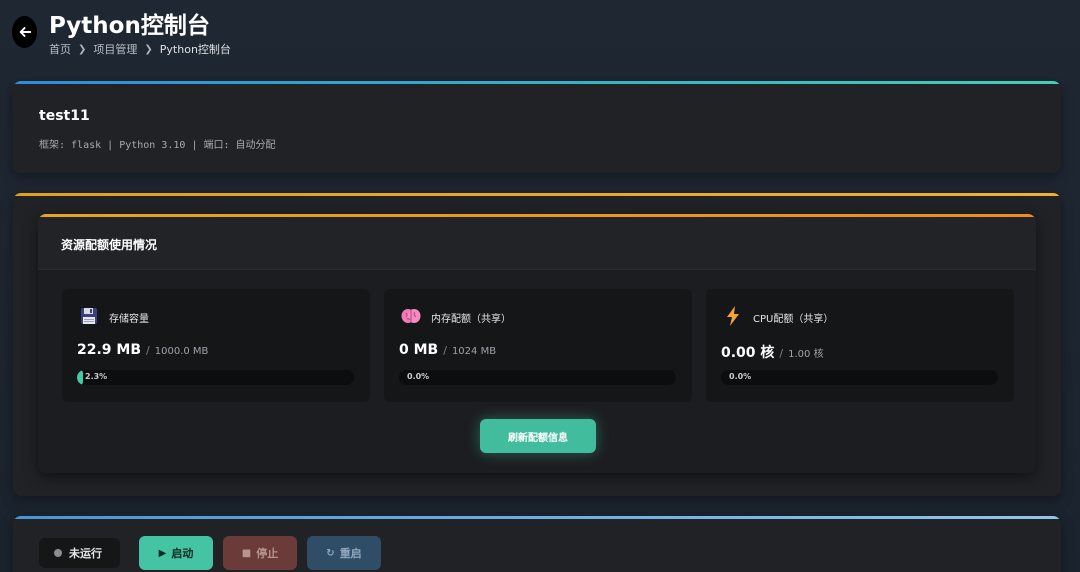 This screenshot has width=1080, height=572. Describe the element at coordinates (129, 26) in the screenshot. I see `page-title: Python控制台` at that location.